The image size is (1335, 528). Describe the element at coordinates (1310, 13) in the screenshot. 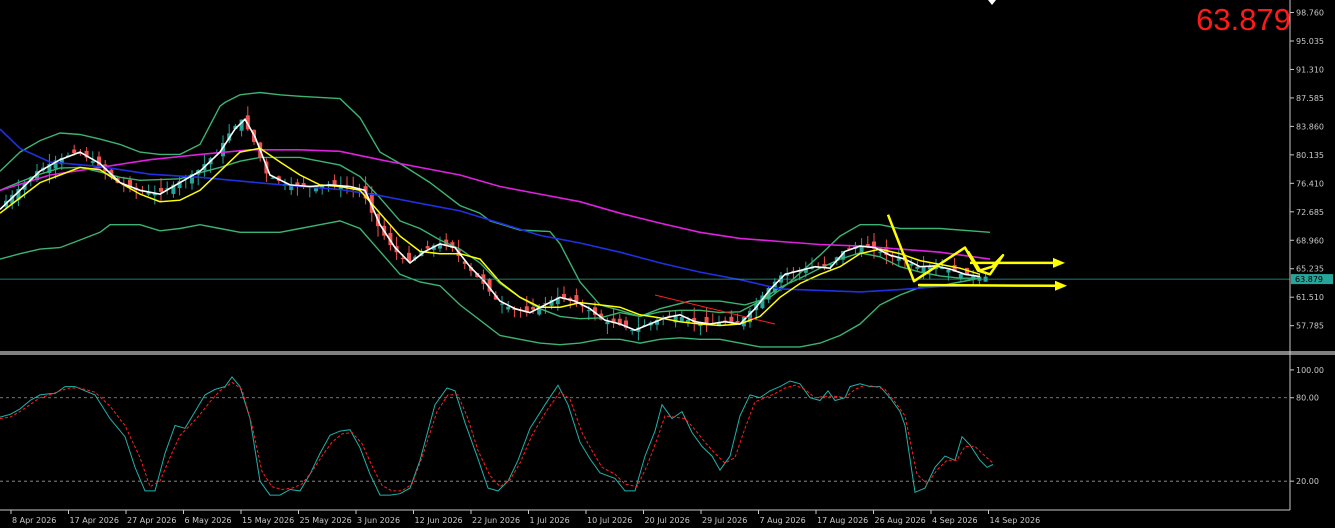

I see `price-tick-label: 98.760` at that location.